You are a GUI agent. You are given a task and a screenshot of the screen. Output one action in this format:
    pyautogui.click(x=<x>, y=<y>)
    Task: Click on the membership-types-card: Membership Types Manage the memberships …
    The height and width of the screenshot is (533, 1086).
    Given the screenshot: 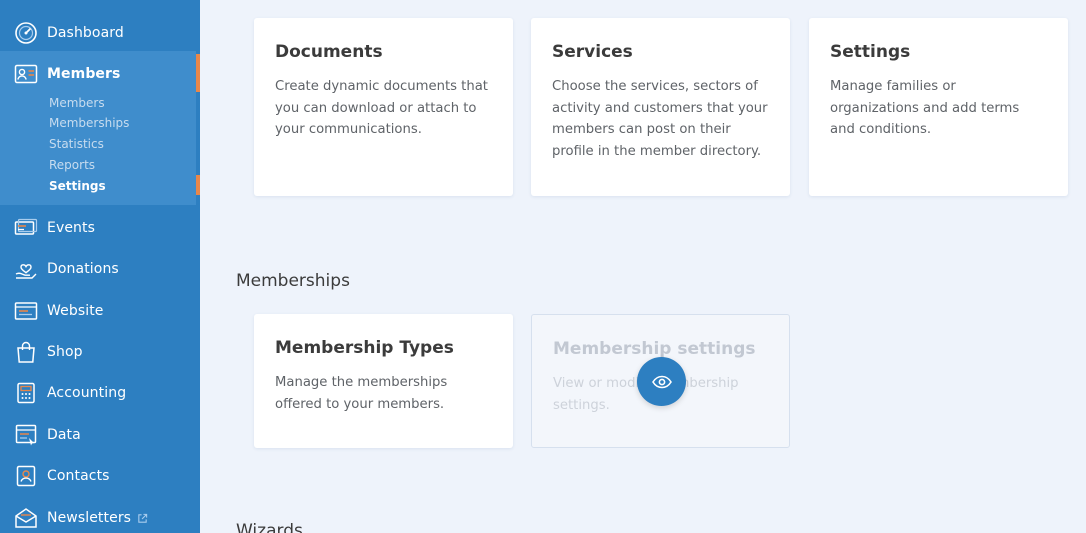 What is the action you would take?
    pyautogui.click(x=383, y=381)
    